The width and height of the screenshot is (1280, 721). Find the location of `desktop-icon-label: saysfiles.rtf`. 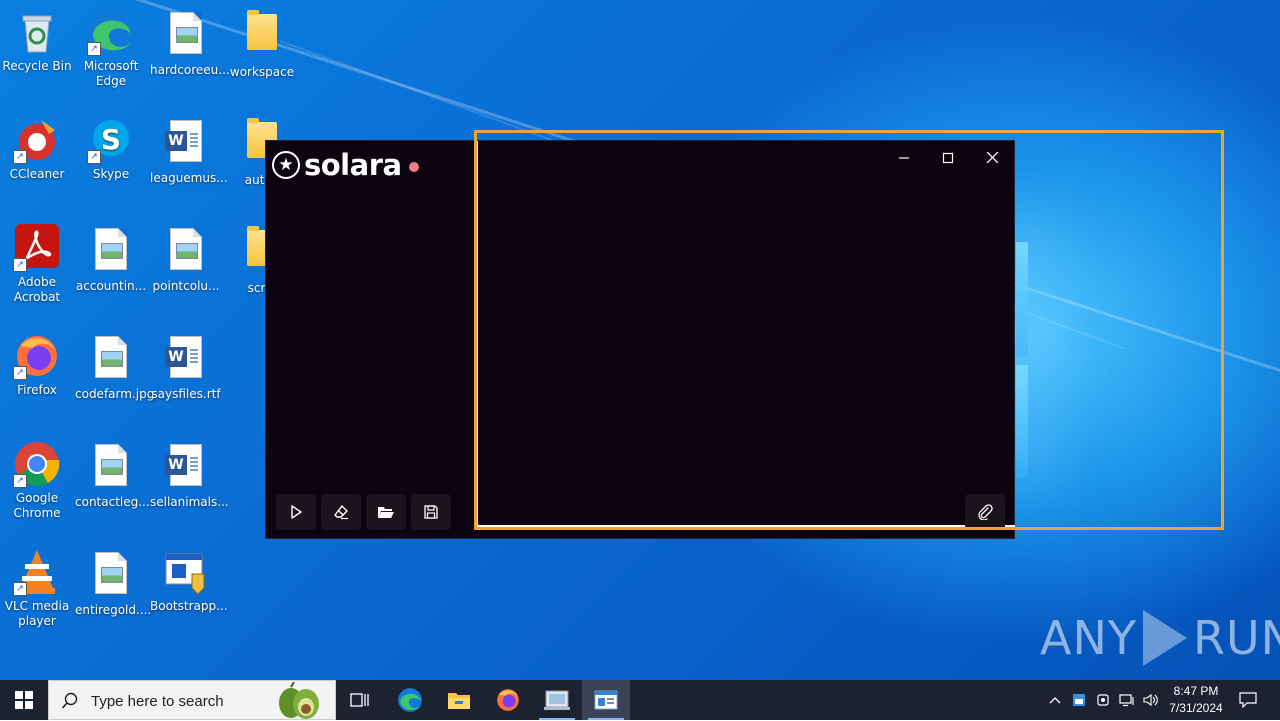

desktop-icon-label: saysfiles.rtf is located at coordinates (186, 394).